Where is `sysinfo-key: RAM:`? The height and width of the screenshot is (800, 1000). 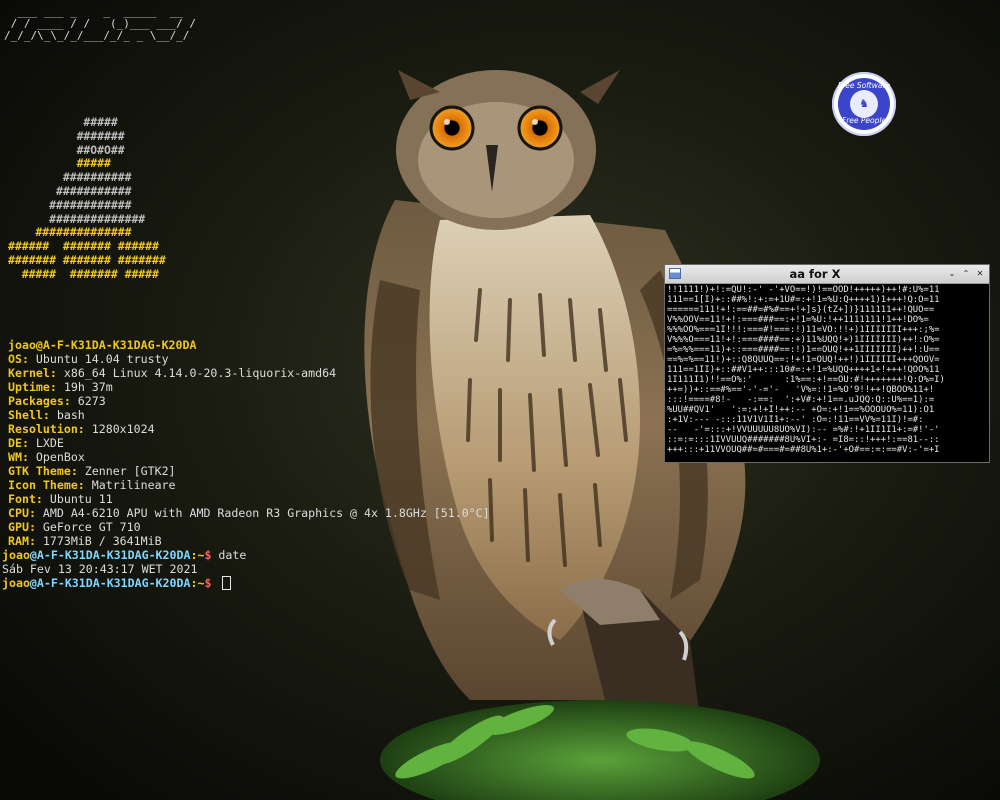 sysinfo-key: RAM: is located at coordinates (22, 541).